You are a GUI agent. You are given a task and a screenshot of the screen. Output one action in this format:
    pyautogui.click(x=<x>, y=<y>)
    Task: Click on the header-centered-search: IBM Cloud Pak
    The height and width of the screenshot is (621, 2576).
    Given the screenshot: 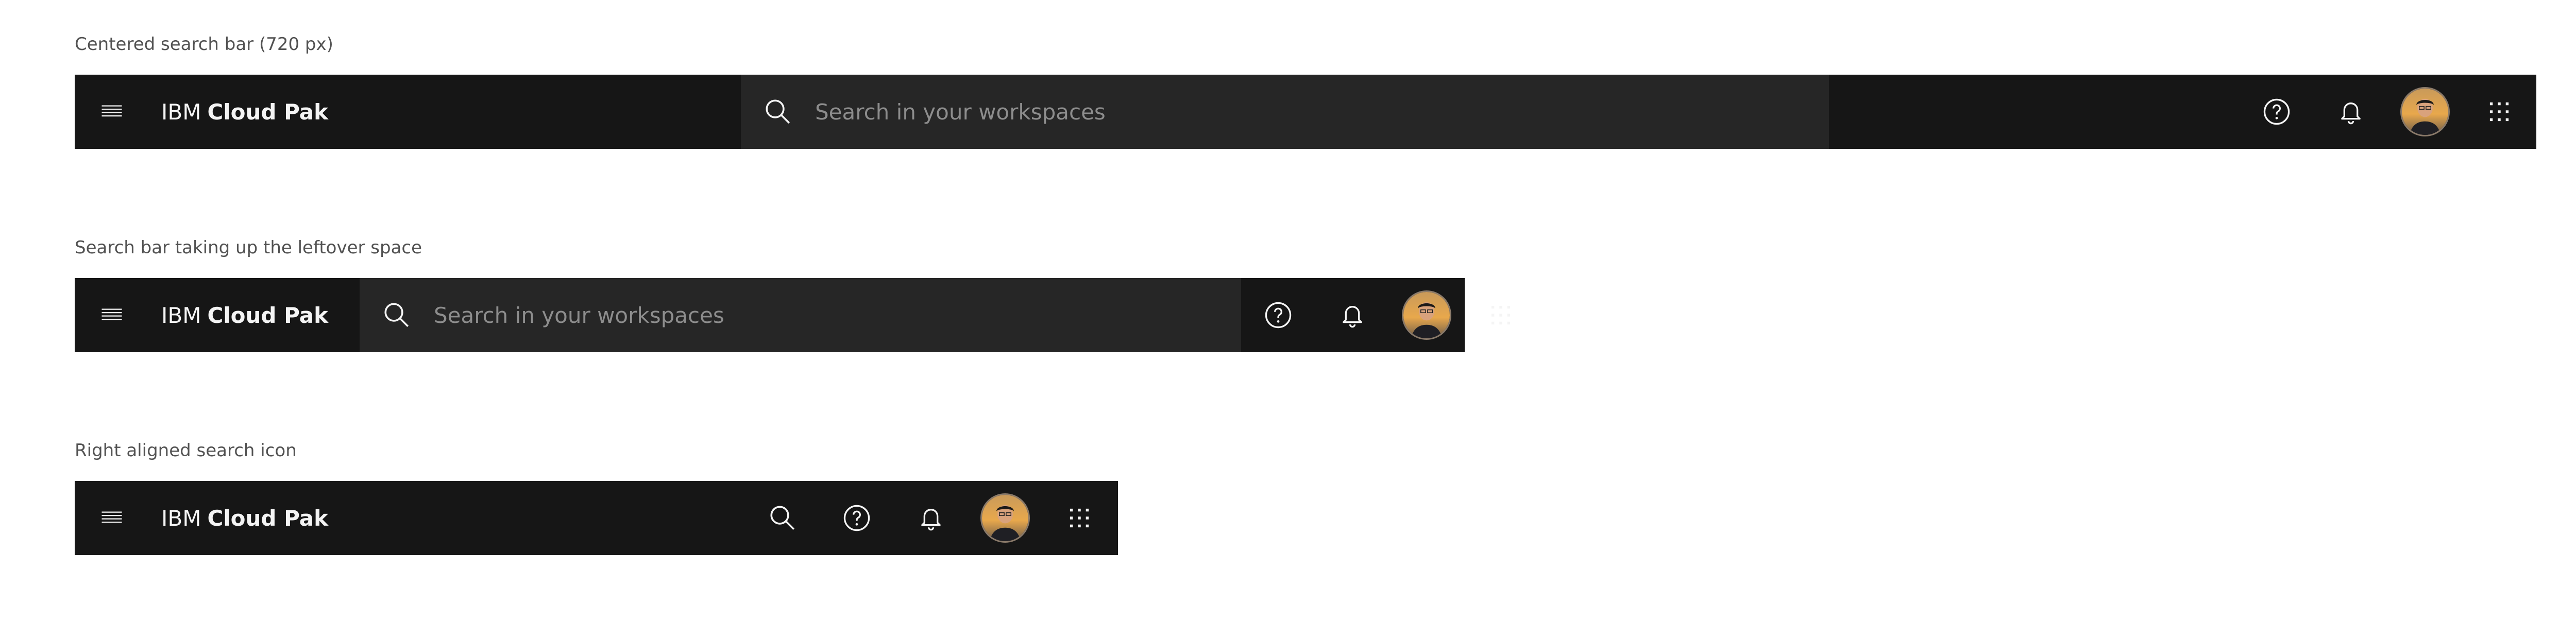 What is the action you would take?
    pyautogui.click(x=1305, y=112)
    